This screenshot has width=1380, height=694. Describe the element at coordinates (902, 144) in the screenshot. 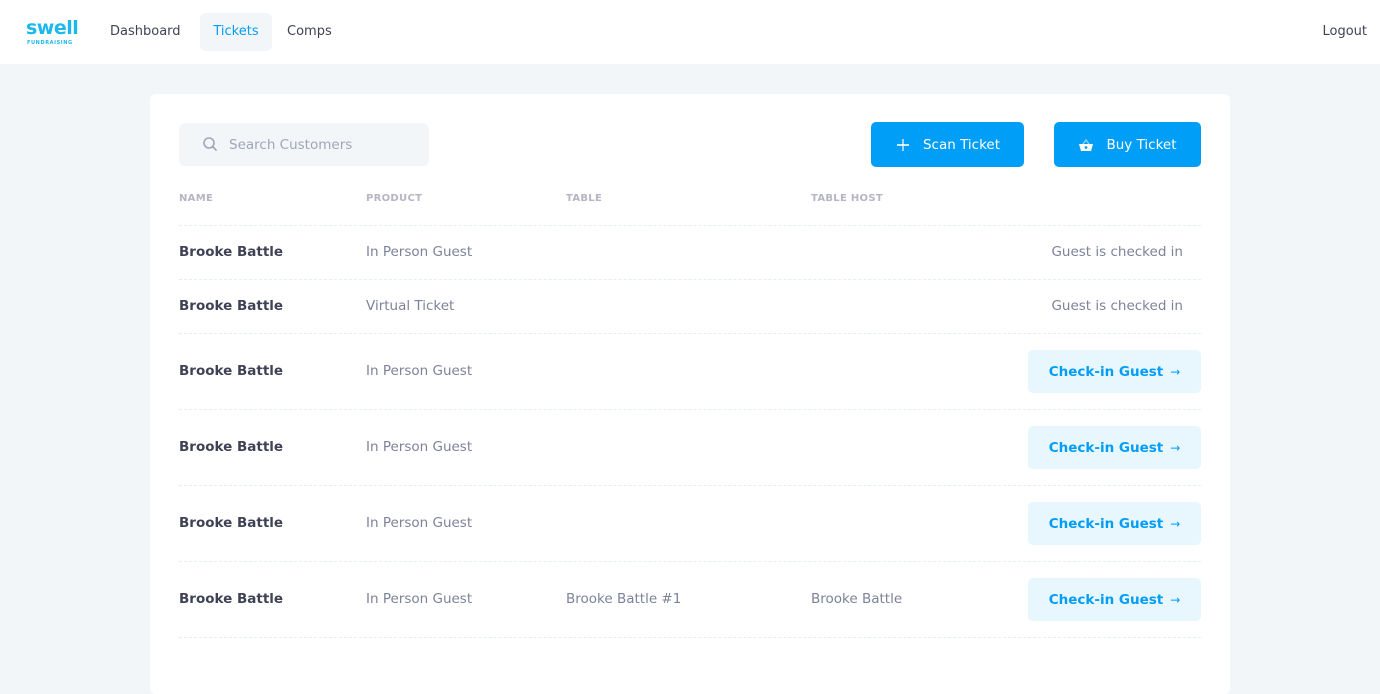

I see `plus-icon` at that location.